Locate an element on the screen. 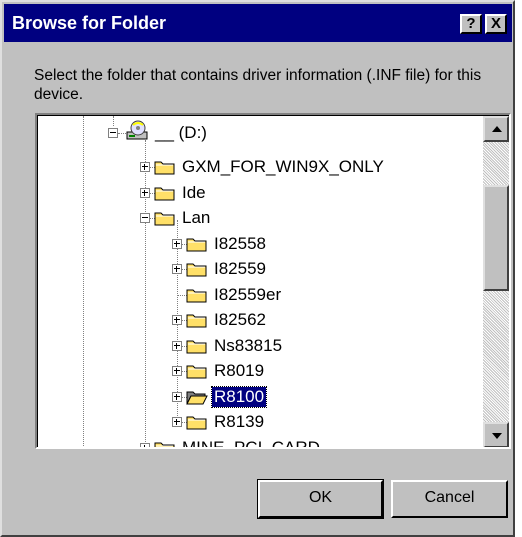 This screenshot has width=522, height=537. tree-item-label: I82559er is located at coordinates (247, 295).